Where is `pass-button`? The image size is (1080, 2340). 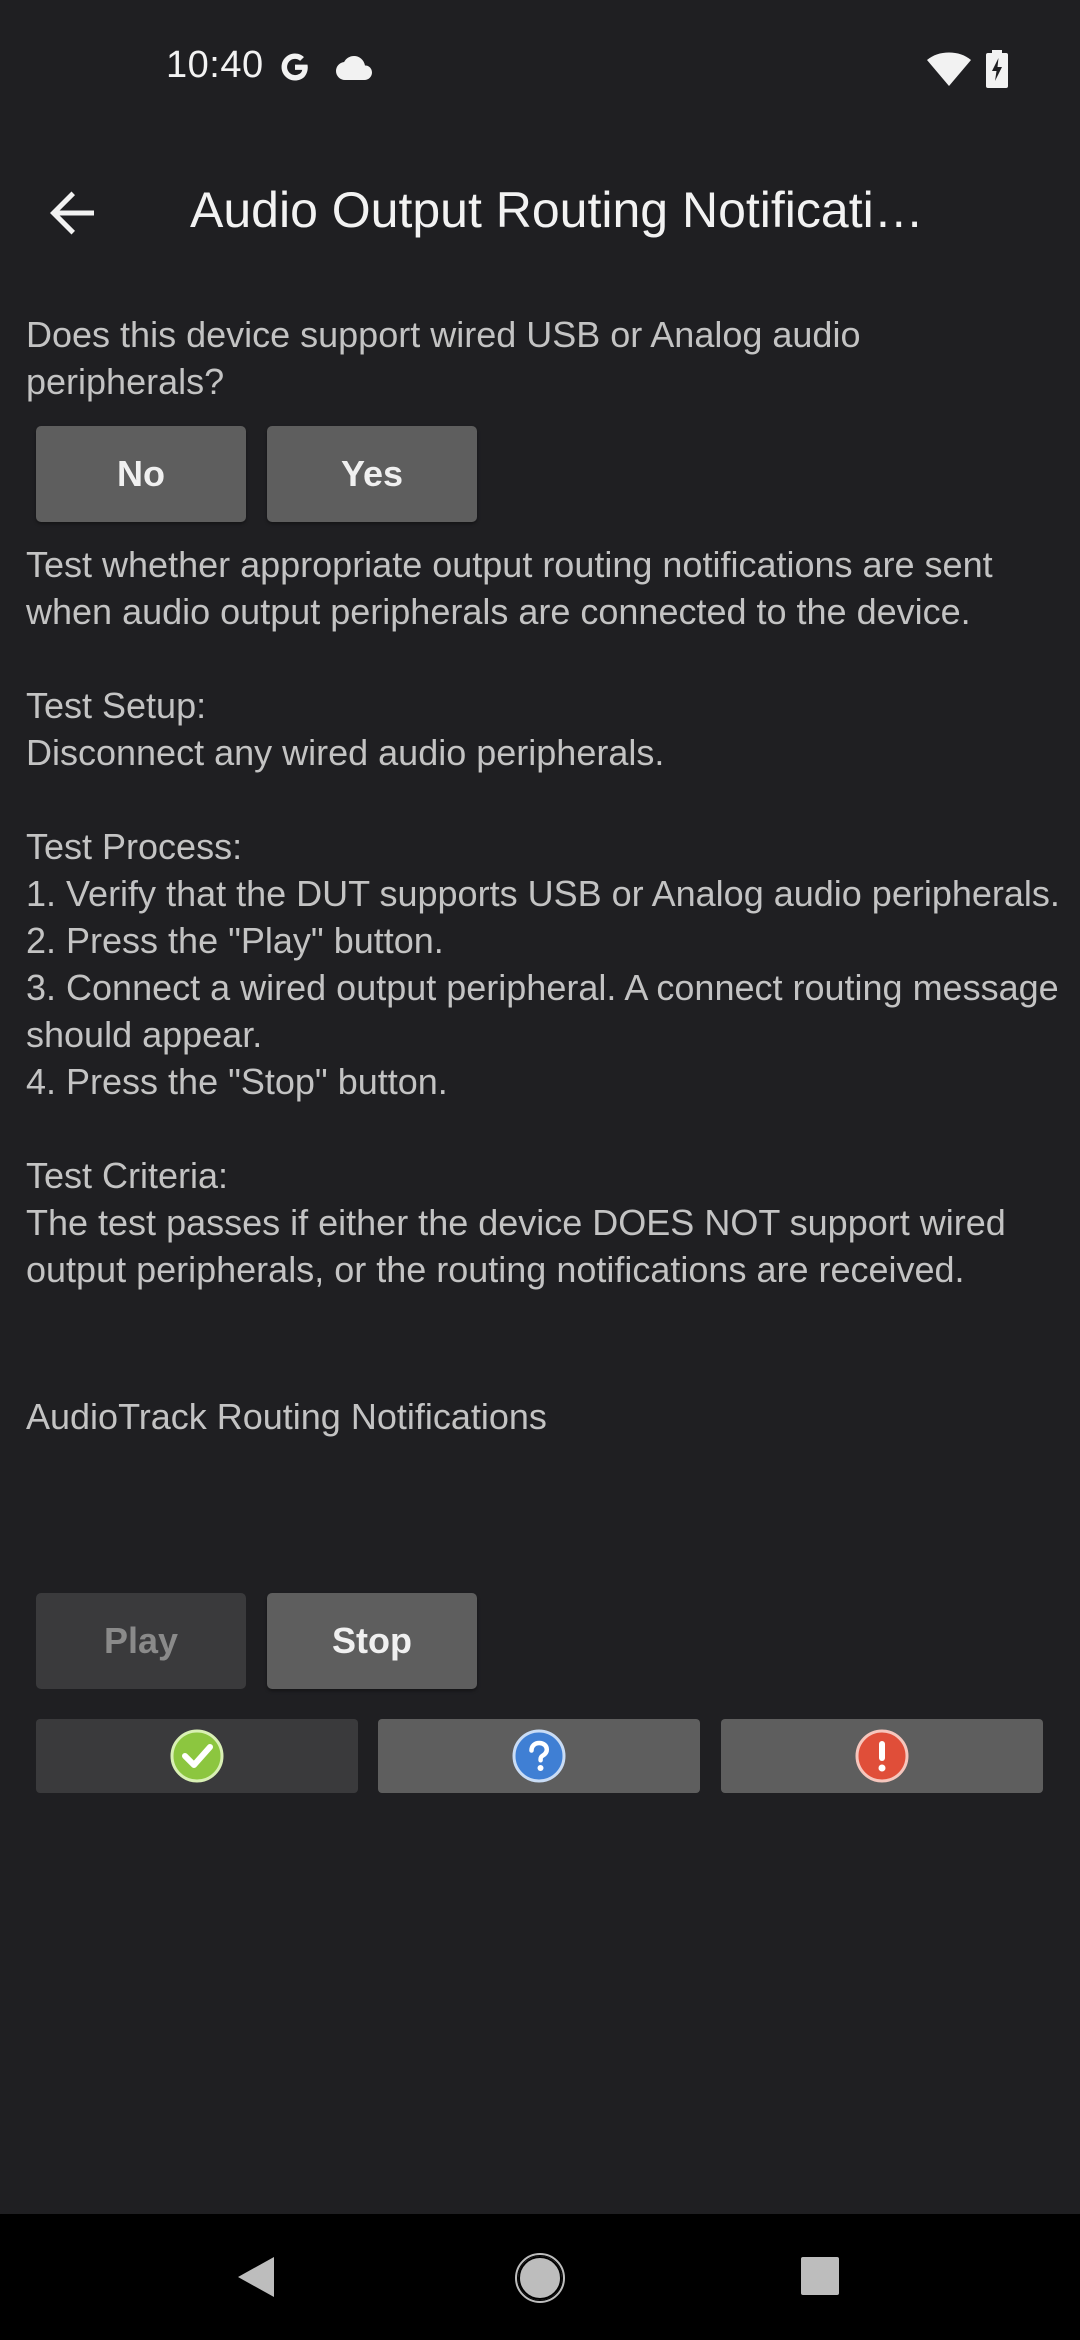
pass-button is located at coordinates (197, 1756).